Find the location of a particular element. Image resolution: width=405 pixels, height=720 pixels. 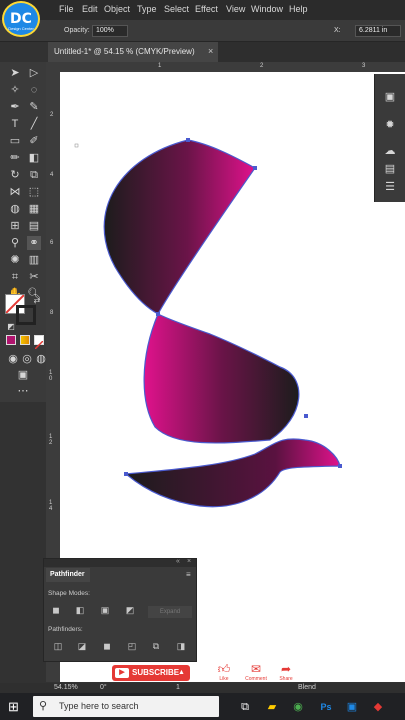

menu-help: Help is located at coordinates (298, 9).